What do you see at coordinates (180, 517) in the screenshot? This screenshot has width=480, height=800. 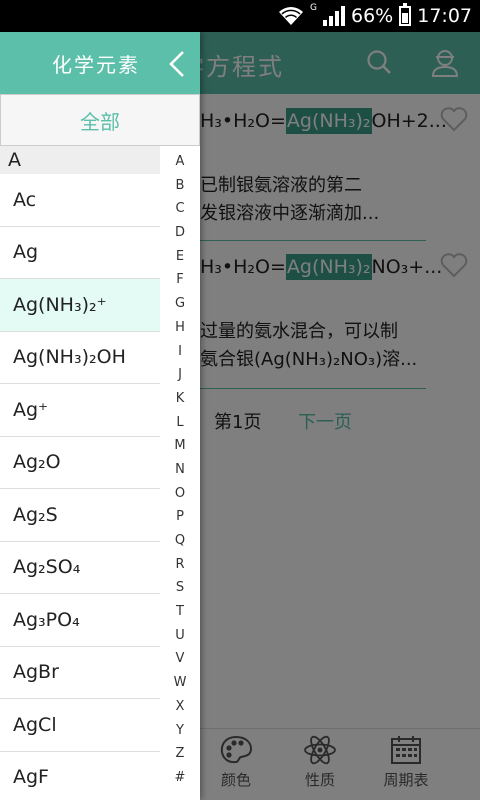 I see `index-letter: P` at bounding box center [180, 517].